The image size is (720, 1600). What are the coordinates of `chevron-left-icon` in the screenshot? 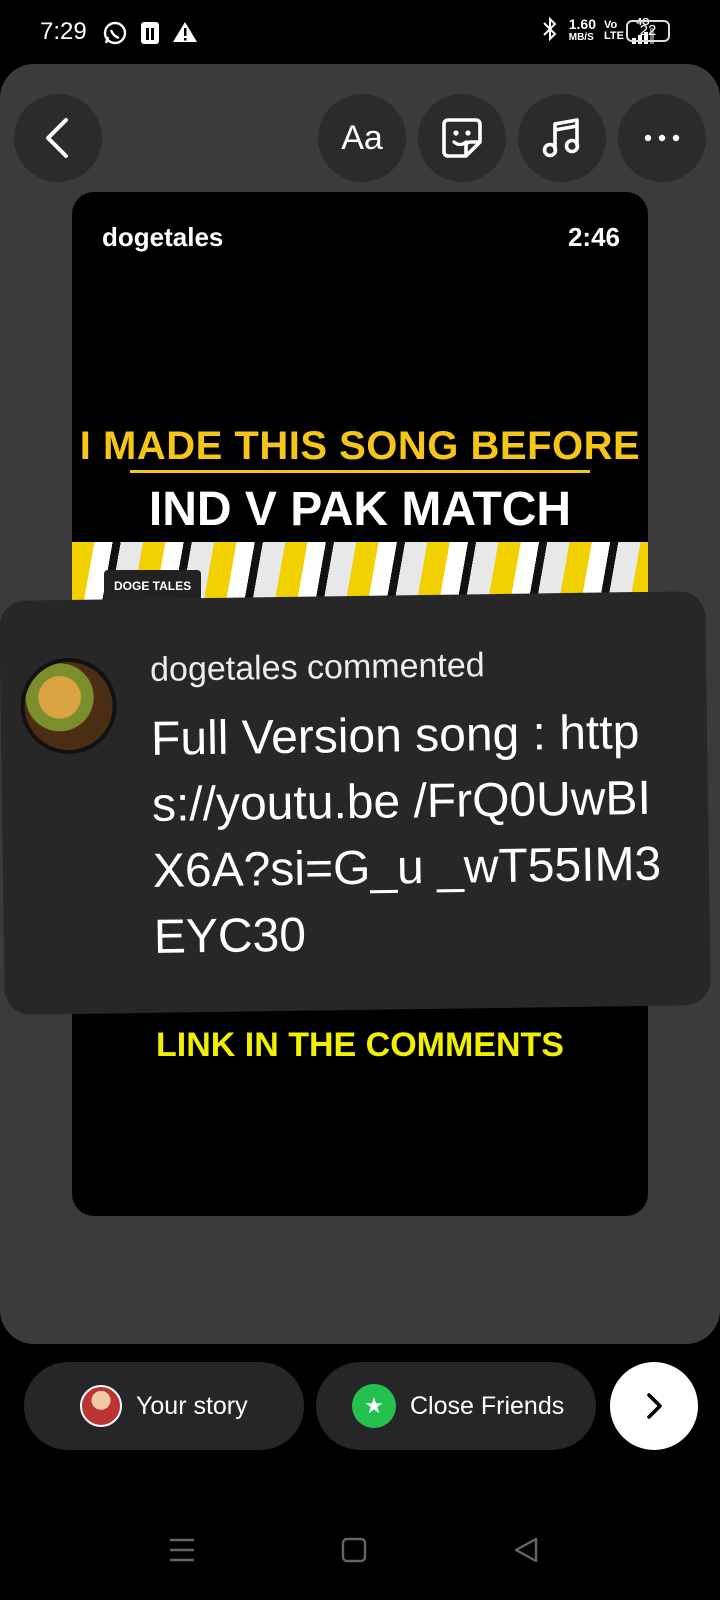 It's located at (57, 138).